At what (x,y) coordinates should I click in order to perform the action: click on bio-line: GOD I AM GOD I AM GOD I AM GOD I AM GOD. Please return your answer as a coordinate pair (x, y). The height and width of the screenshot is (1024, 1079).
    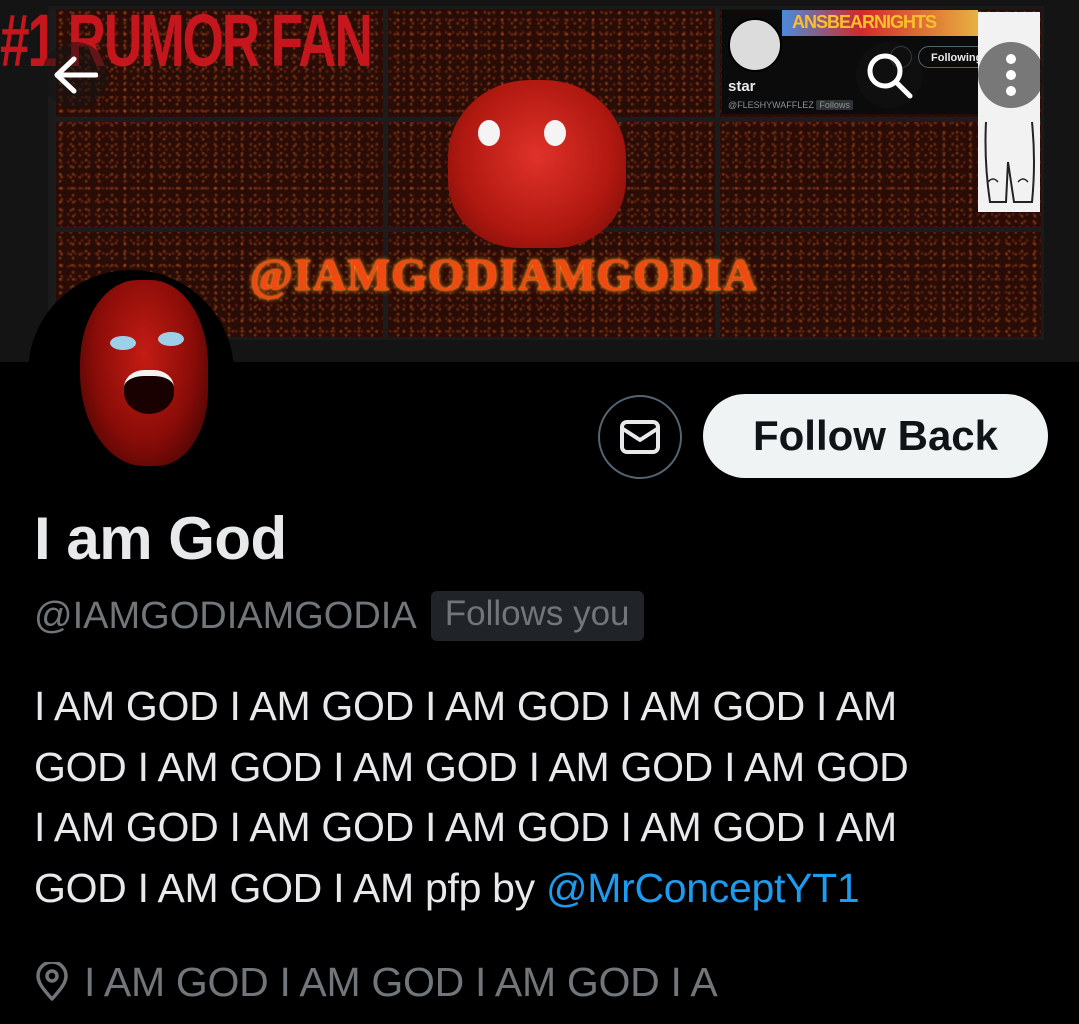
    Looking at the image, I should click on (471, 766).